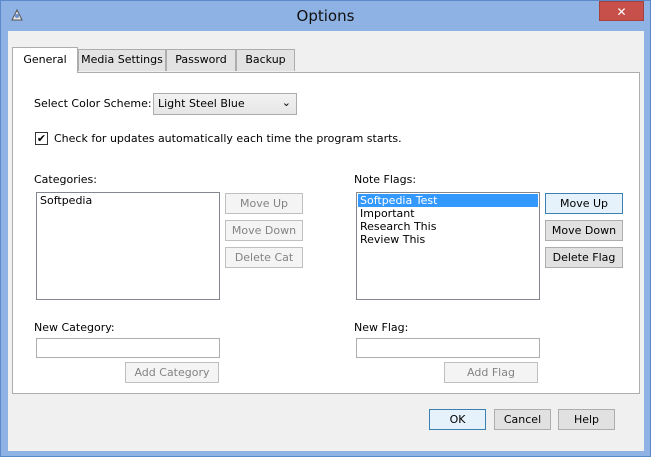 The image size is (651, 457). Describe the element at coordinates (264, 230) in the screenshot. I see `category-move-down-button: Move Down` at that location.